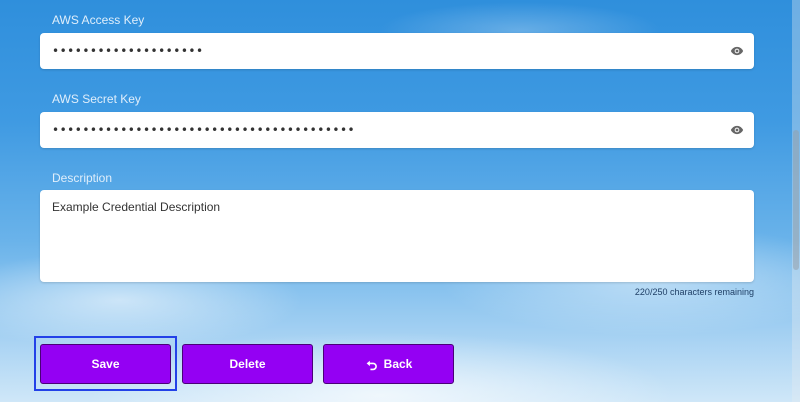  What do you see at coordinates (694, 292) in the screenshot?
I see `character-counter: 220/250 characters remaining` at bounding box center [694, 292].